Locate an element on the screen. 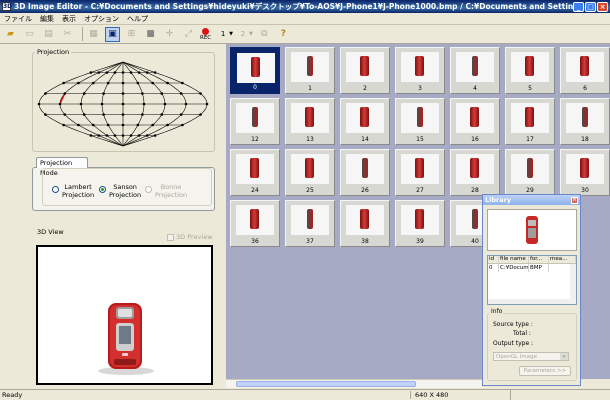  toolbar: ▰ ▭ ▤ ✂ ▦ ▣ ⊞ ■ ✛ ⤢ REC 1 ▼ 2 ▼ ⧉ ? is located at coordinates (305, 34).